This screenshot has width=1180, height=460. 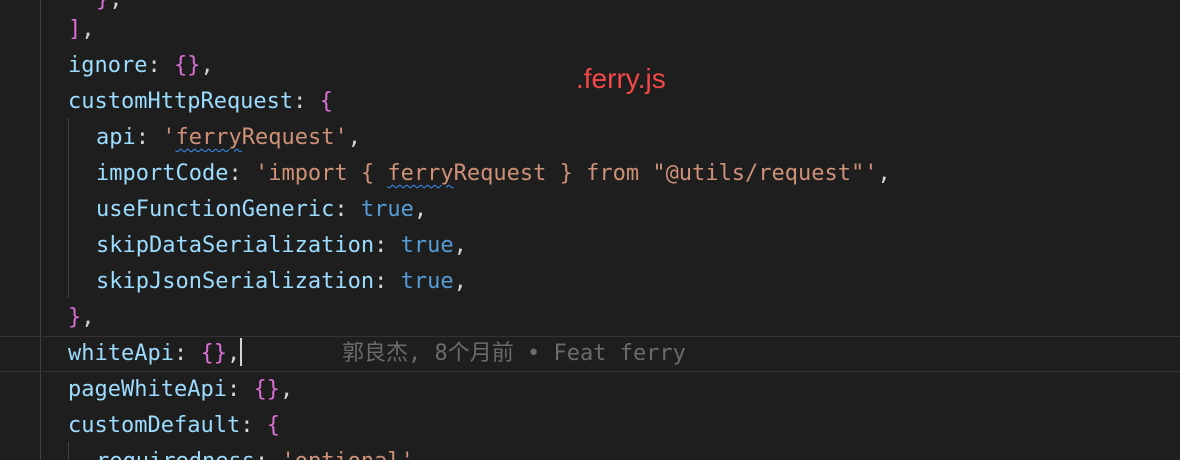 What do you see at coordinates (147, 389) in the screenshot?
I see `property-key: pageWhiteApi` at bounding box center [147, 389].